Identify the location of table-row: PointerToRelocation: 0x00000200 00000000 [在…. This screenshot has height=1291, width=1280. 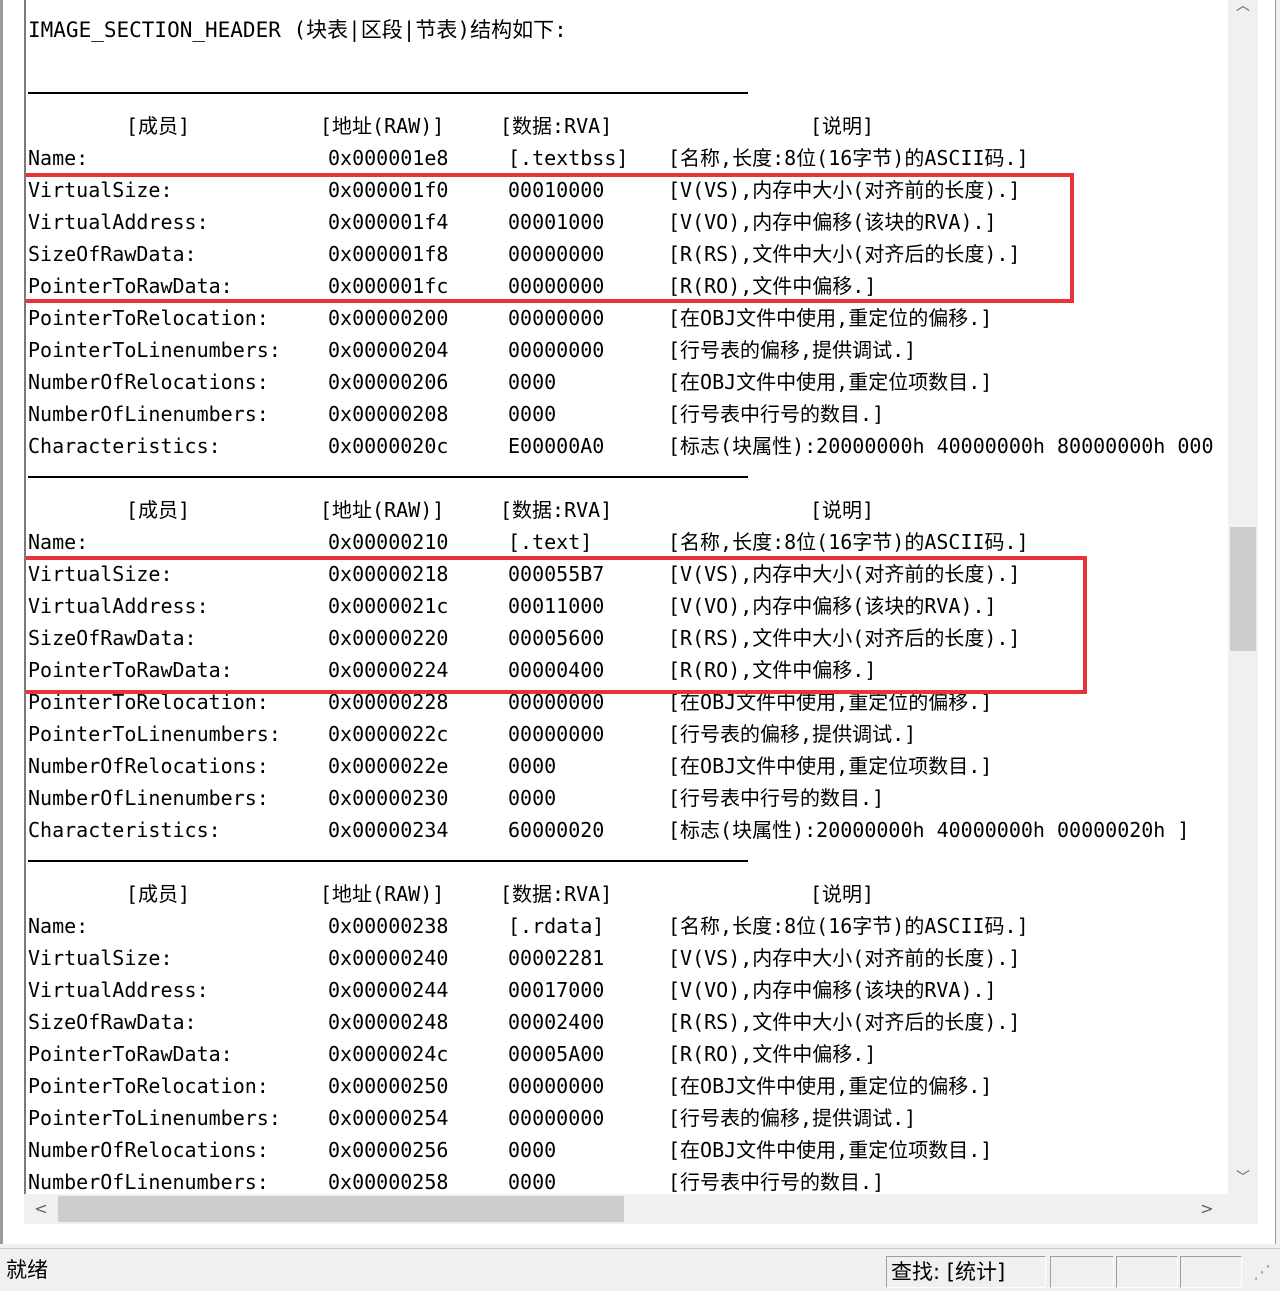
(628, 318).